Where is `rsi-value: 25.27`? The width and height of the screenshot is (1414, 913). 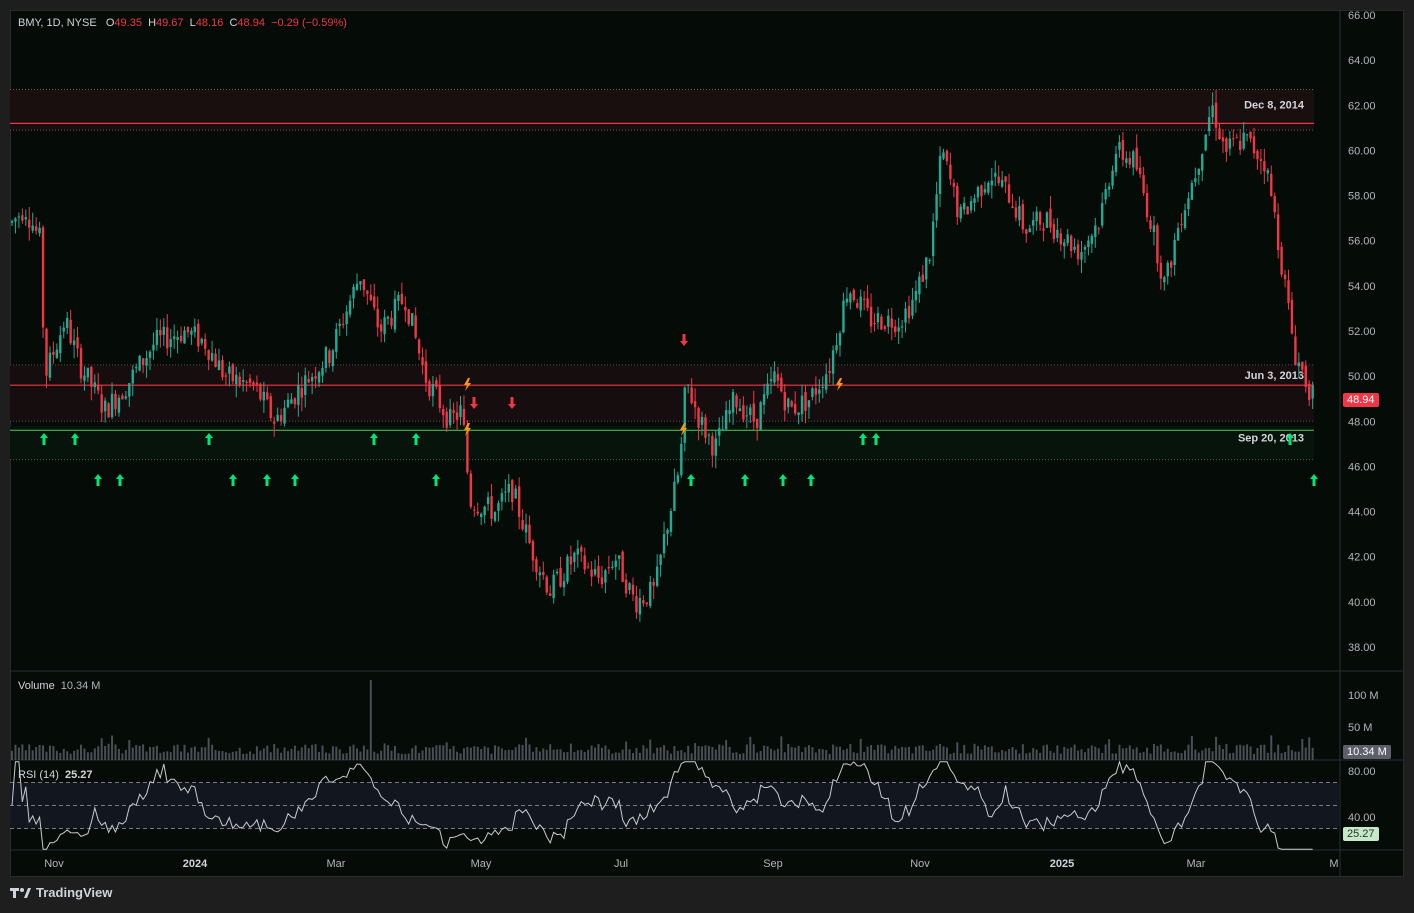 rsi-value: 25.27 is located at coordinates (78, 775).